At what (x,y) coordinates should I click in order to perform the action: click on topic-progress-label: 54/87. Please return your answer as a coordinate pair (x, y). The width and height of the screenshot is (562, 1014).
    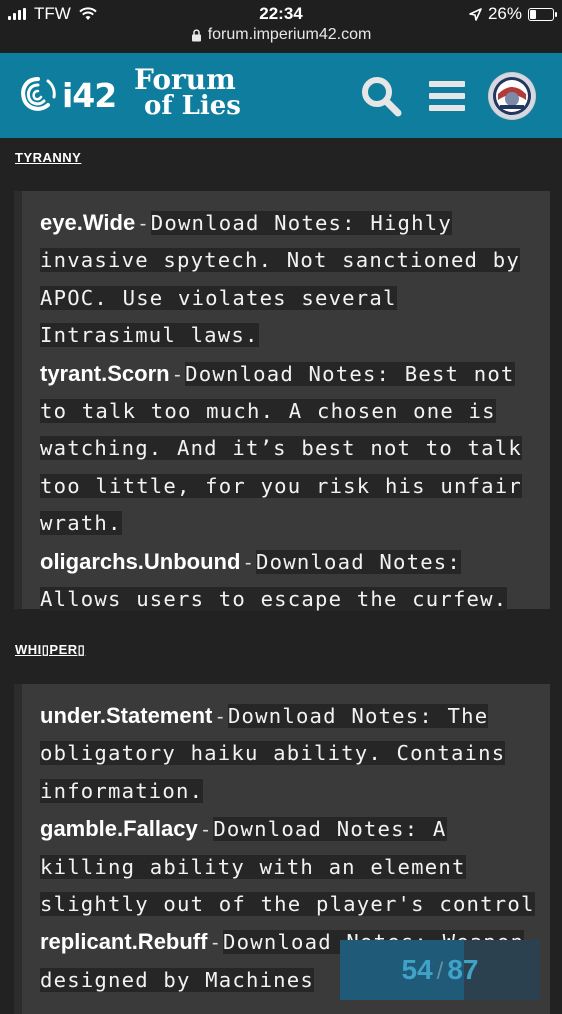
    Looking at the image, I should click on (440, 970).